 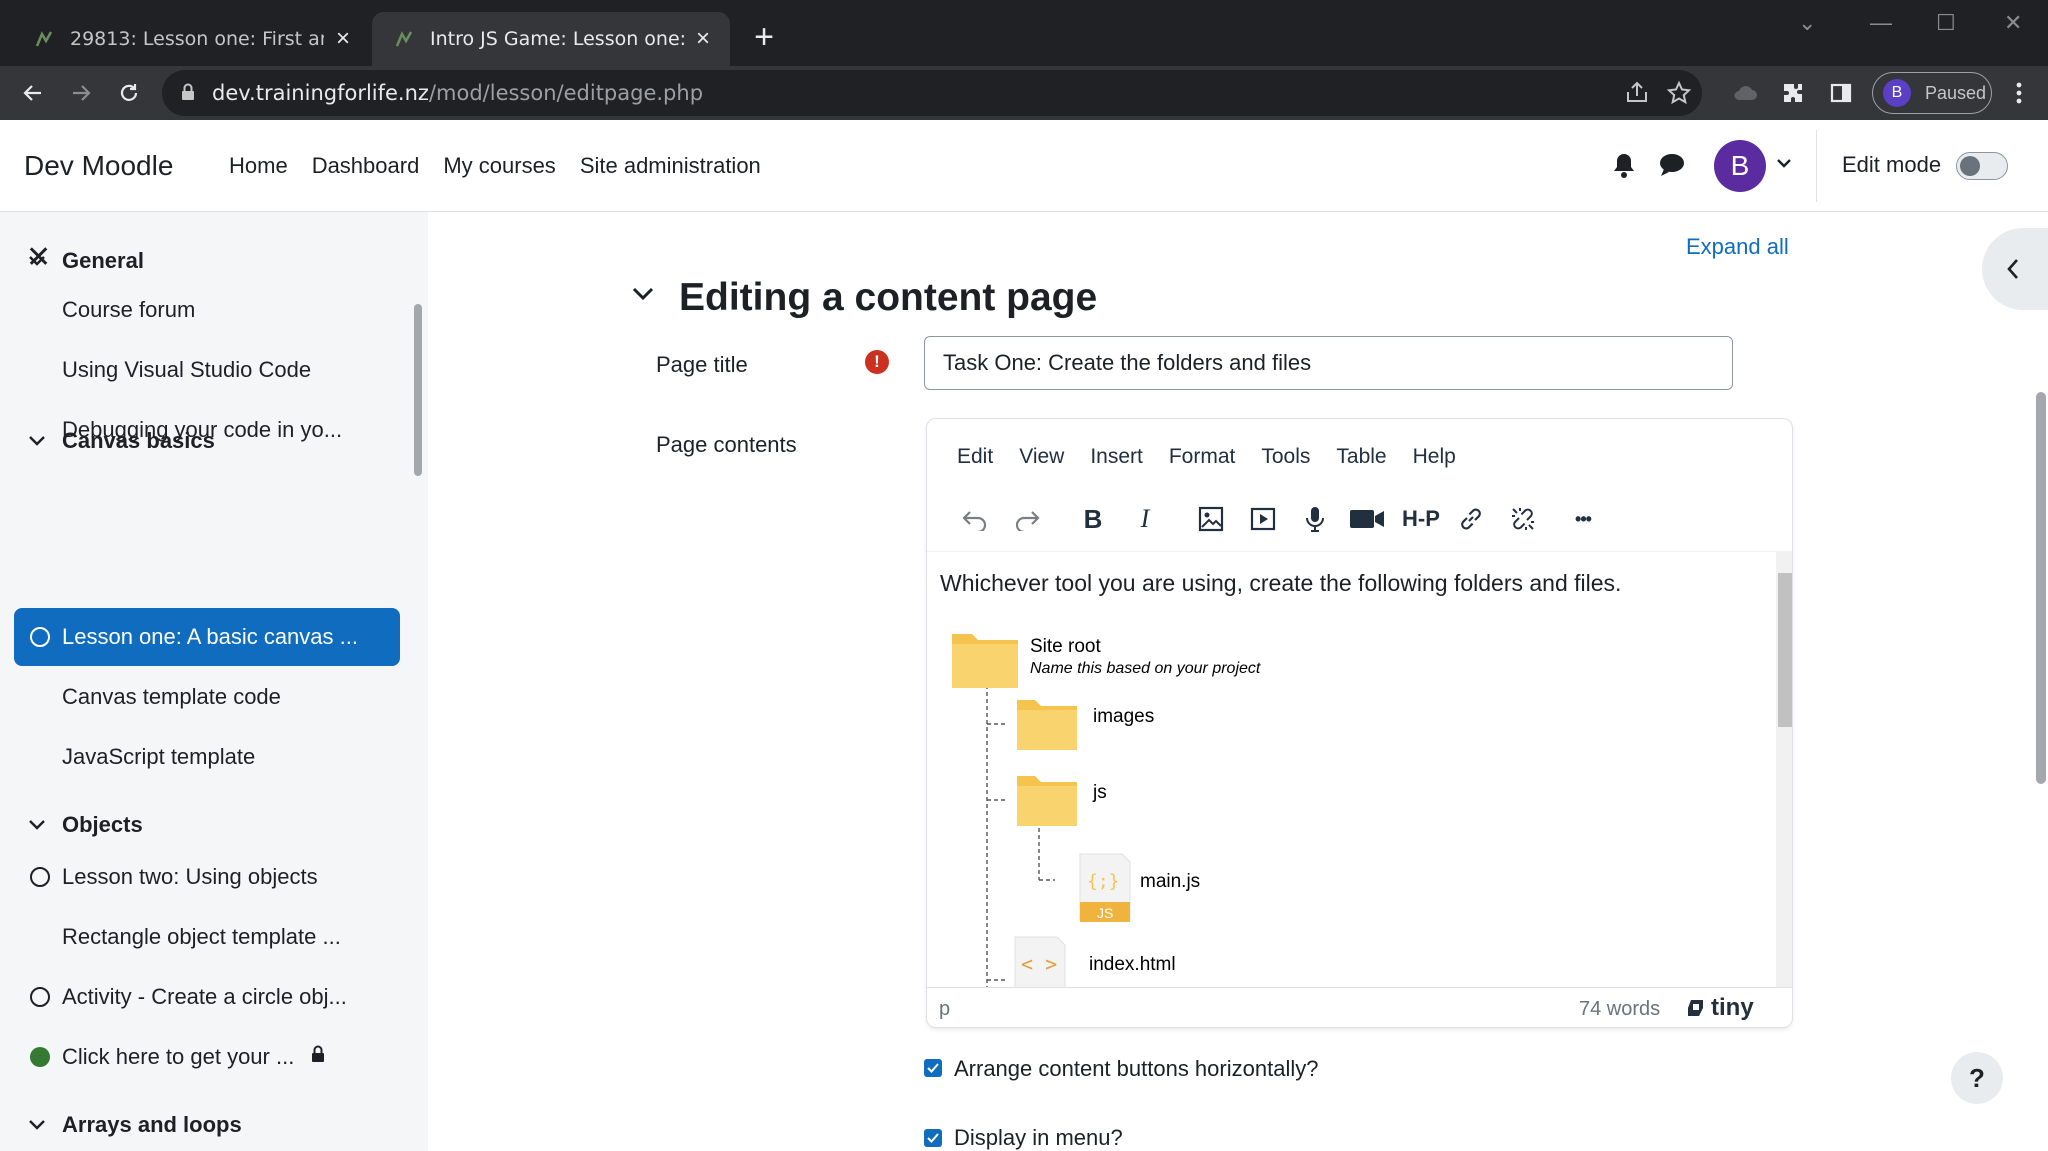 I want to click on menu-edit: Edit, so click(x=975, y=457).